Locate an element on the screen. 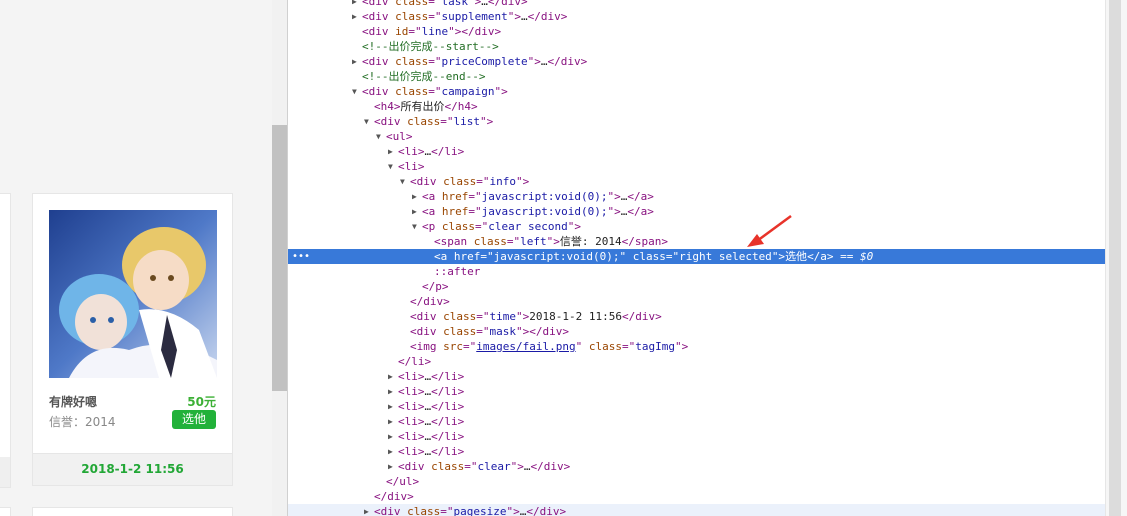 The image size is (1127, 516). dom-node: ▼ <div class="info"> is located at coordinates (697, 181).